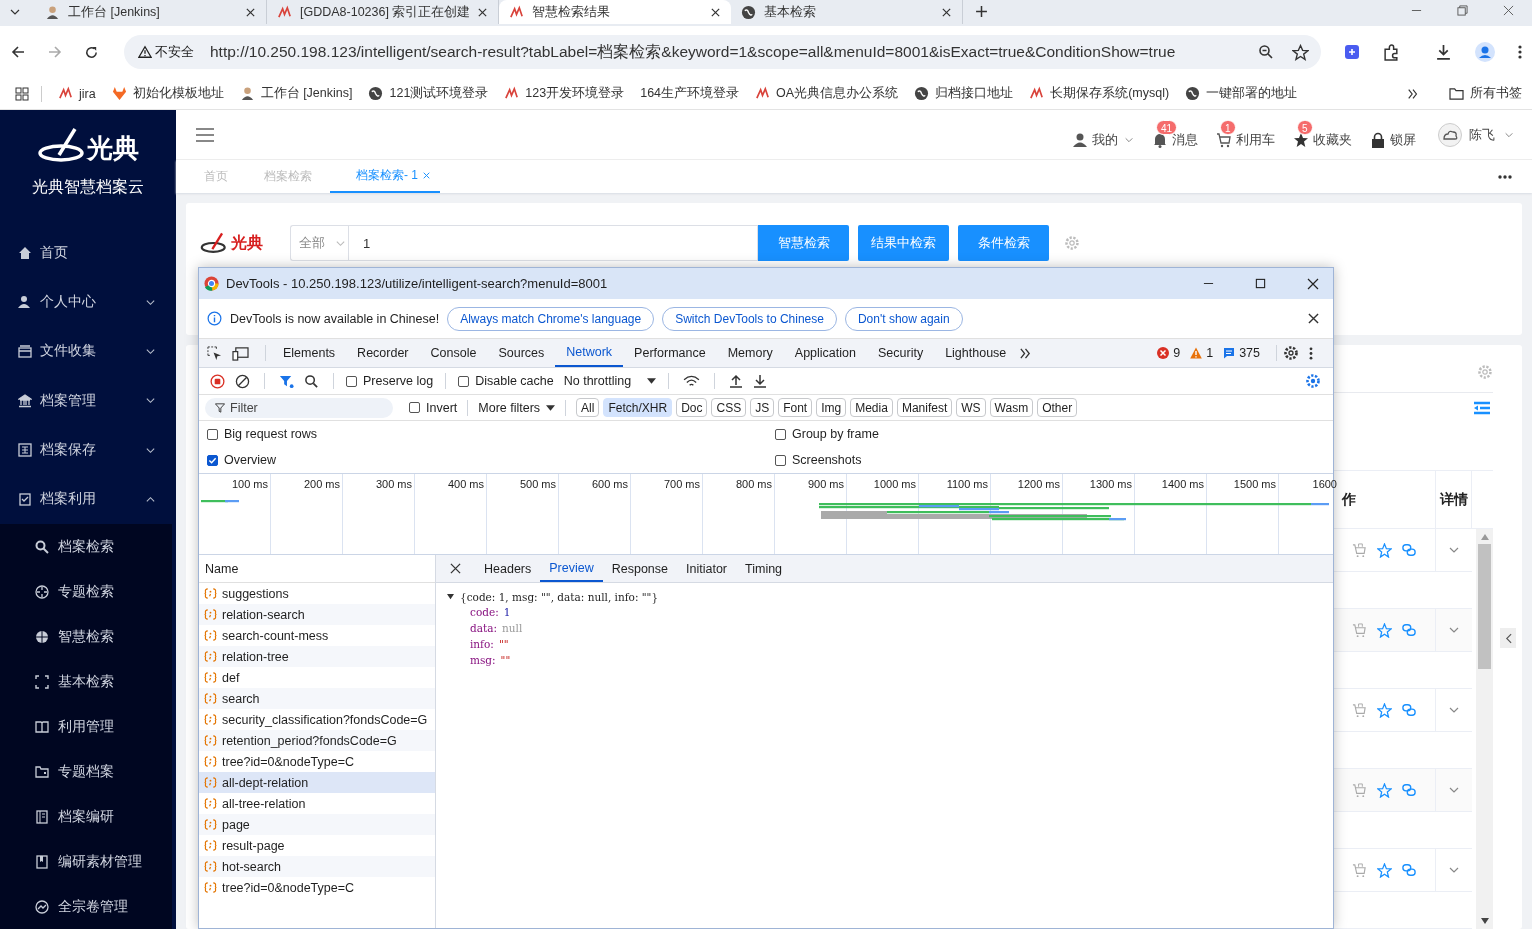 The height and width of the screenshot is (929, 1532). Describe the element at coordinates (1175, 134) in the screenshot. I see `header-link: 41 消息` at that location.